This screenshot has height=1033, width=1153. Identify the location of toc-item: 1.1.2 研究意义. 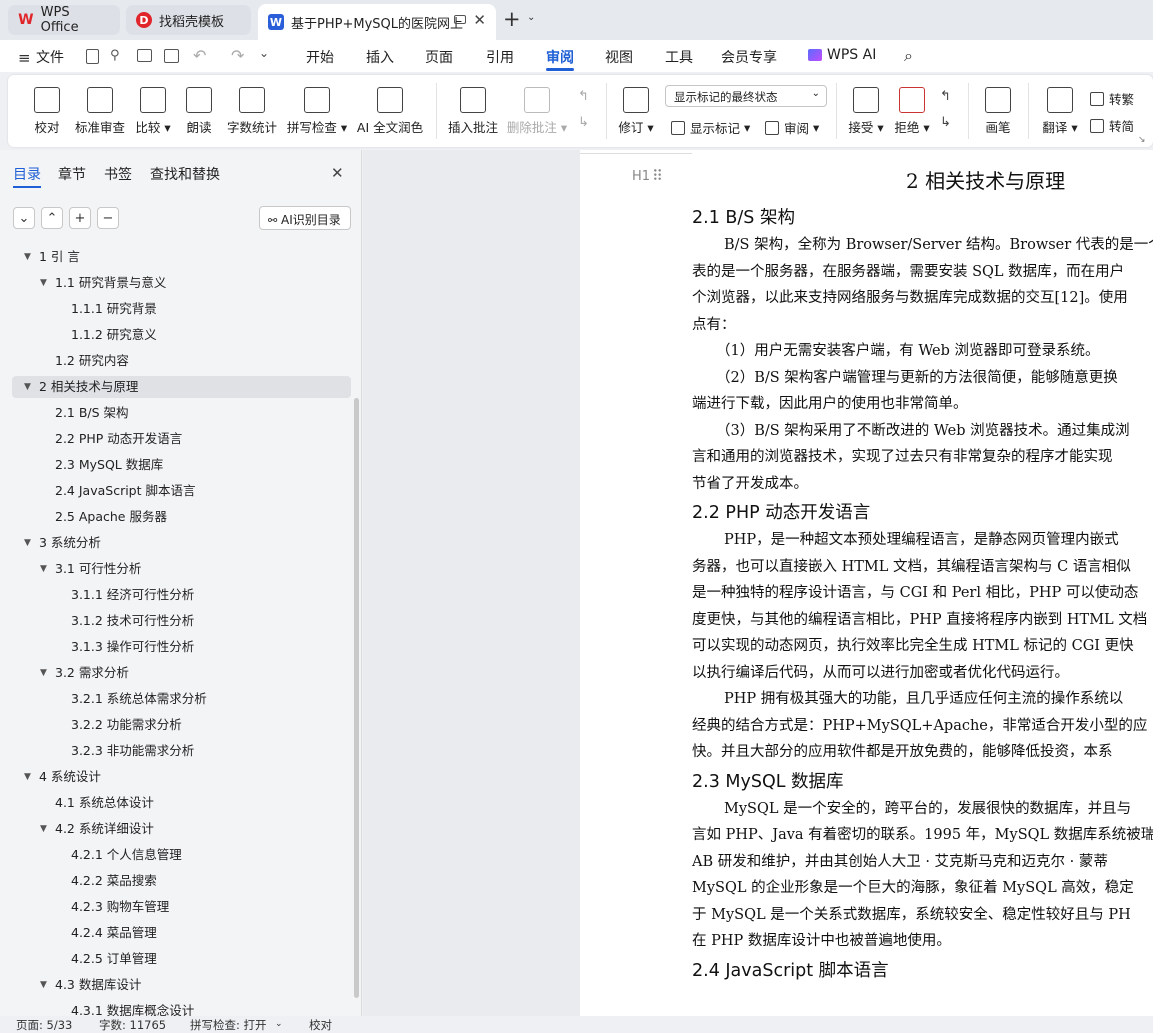
(181, 335).